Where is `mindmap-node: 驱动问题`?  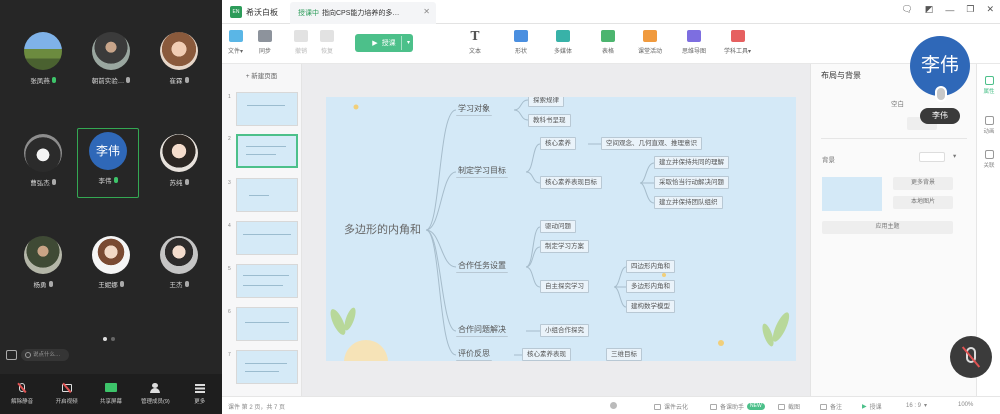
mindmap-node: 驱动问题 is located at coordinates (558, 226).